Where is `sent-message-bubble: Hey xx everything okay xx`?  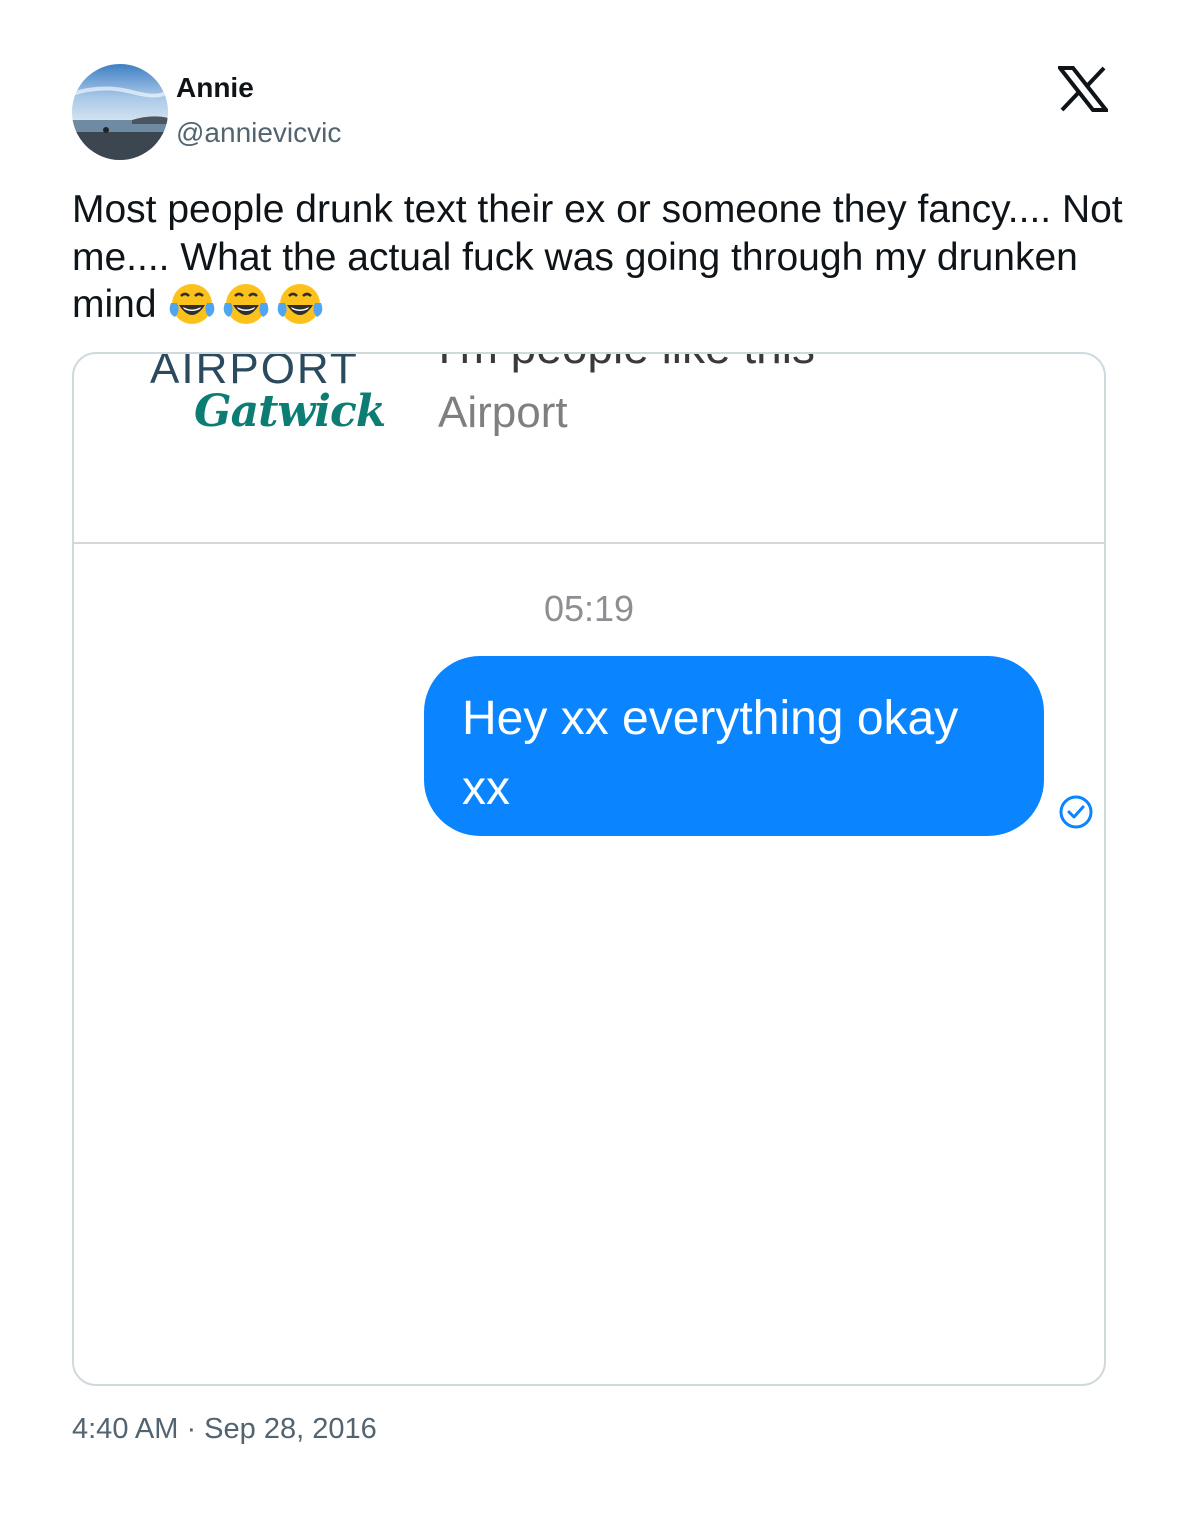
sent-message-bubble: Hey xx everything okay xx is located at coordinates (734, 746).